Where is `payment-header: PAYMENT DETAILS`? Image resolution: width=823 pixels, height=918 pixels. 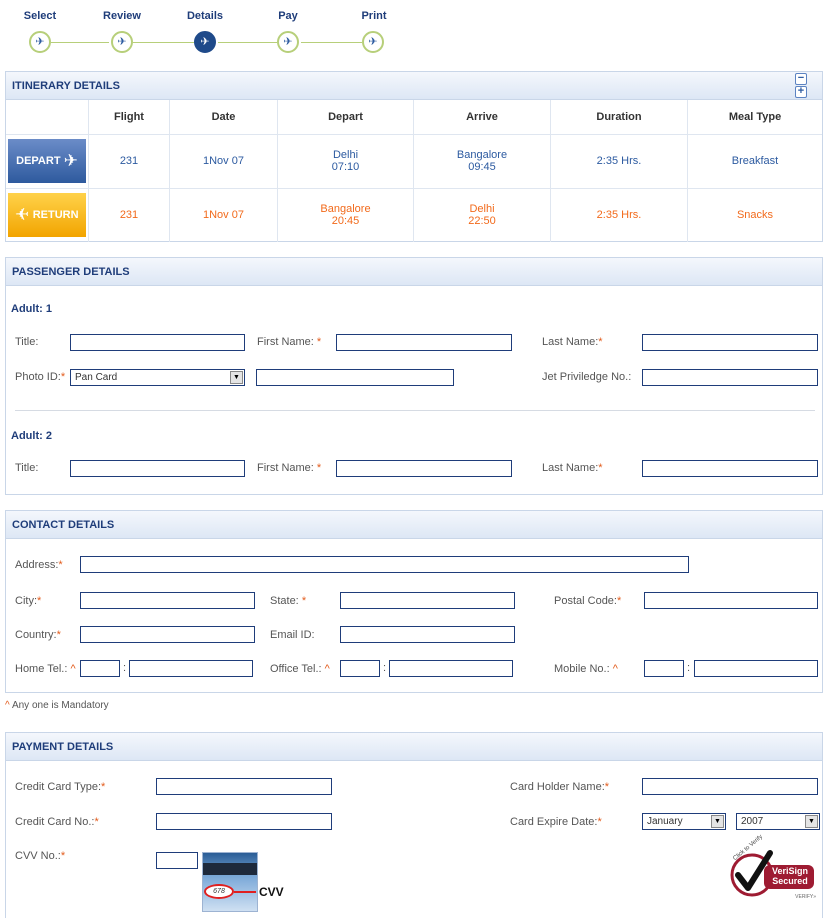
payment-header: PAYMENT DETAILS is located at coordinates (414, 747).